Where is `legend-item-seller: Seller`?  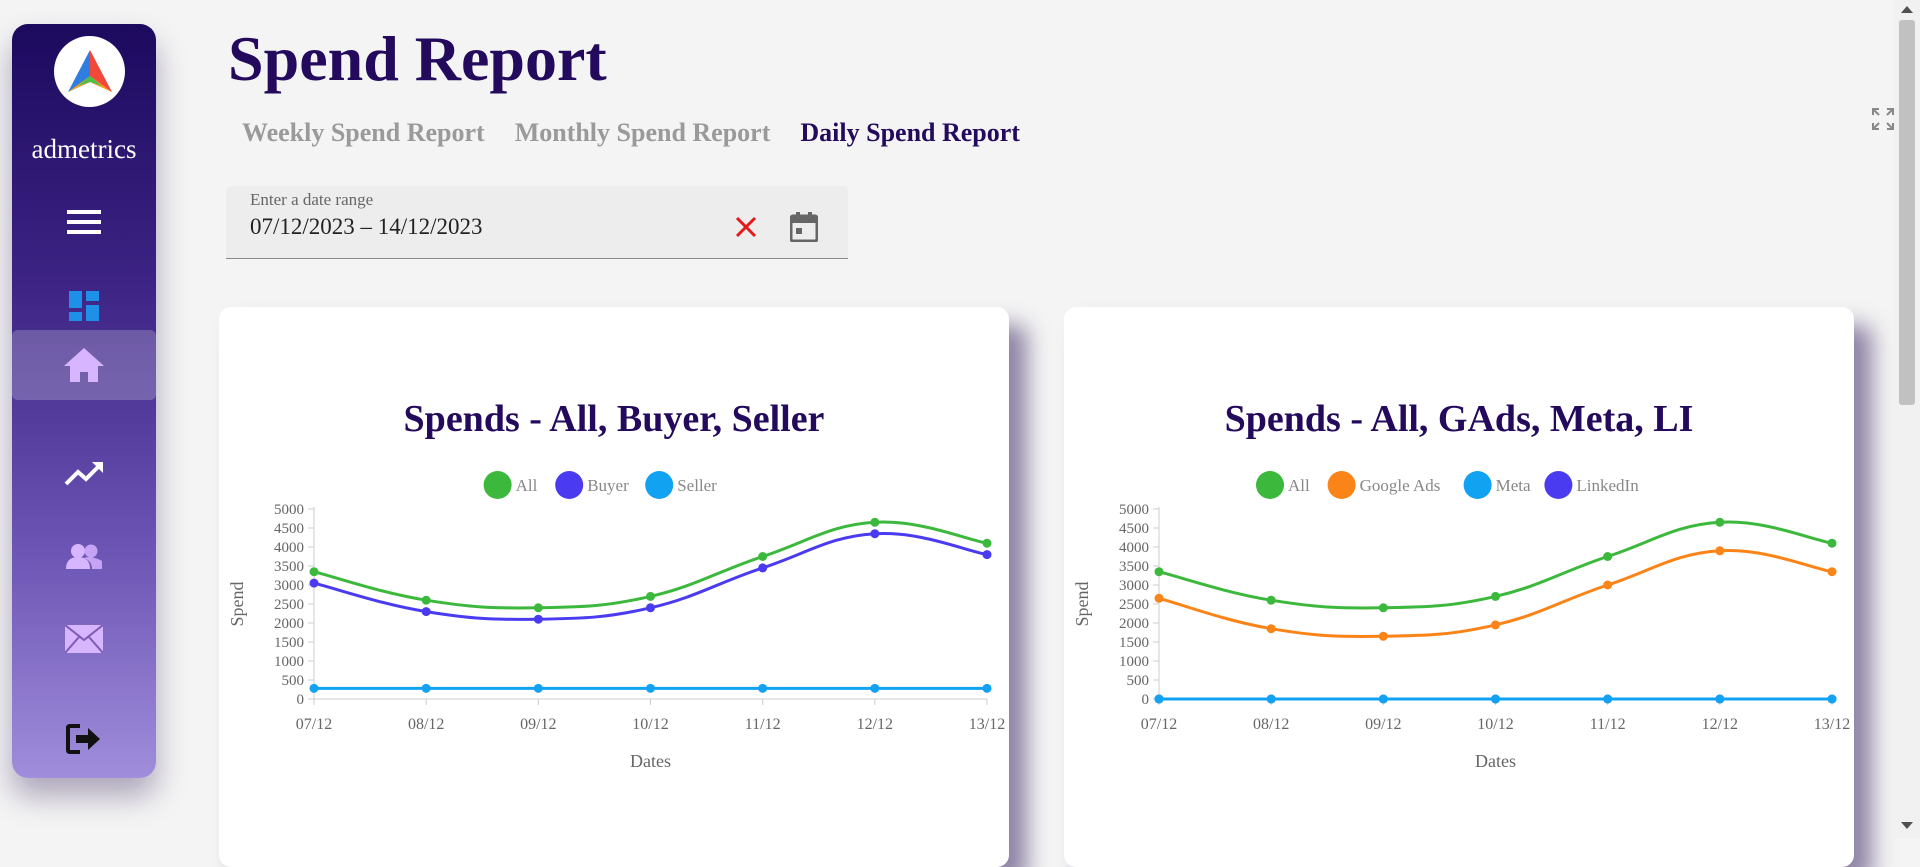 legend-item-seller: Seller is located at coordinates (681, 485).